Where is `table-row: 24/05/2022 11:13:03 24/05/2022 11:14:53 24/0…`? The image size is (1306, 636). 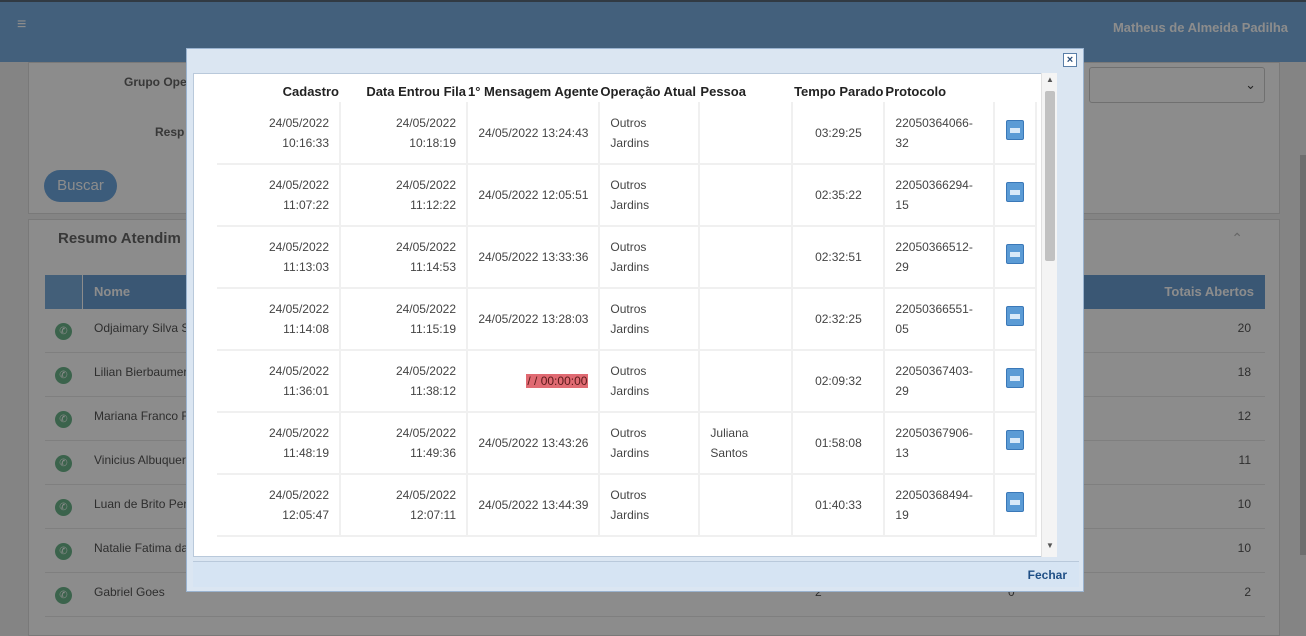
table-row: 24/05/2022 11:13:03 24/05/2022 11:14:53 24/0… is located at coordinates (627, 257).